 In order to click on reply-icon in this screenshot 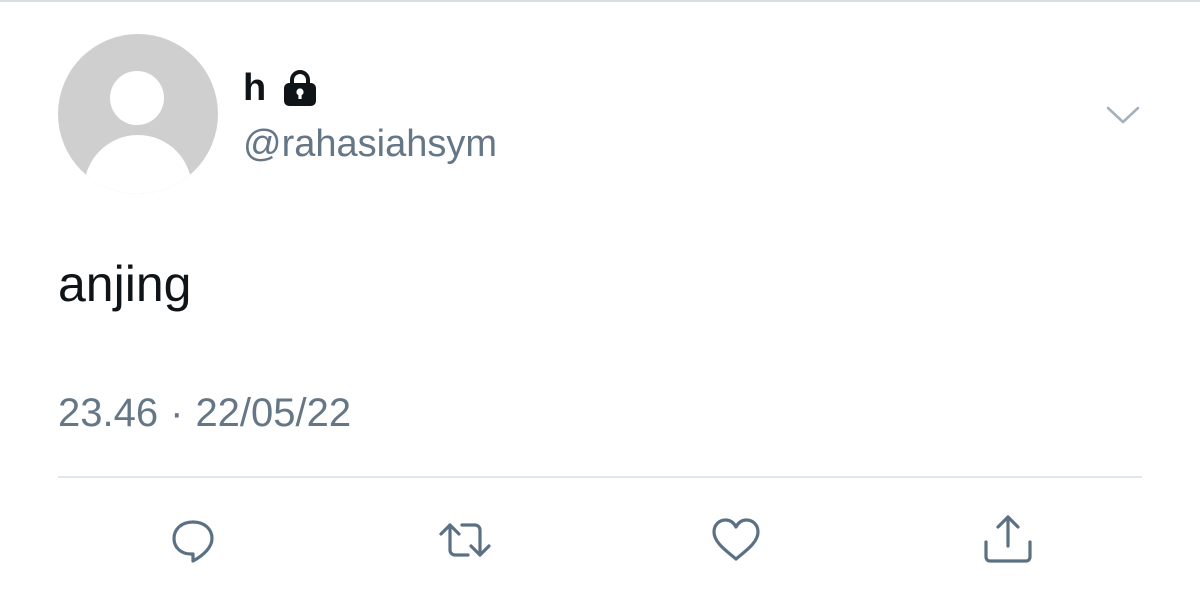, I will do `click(193, 541)`.